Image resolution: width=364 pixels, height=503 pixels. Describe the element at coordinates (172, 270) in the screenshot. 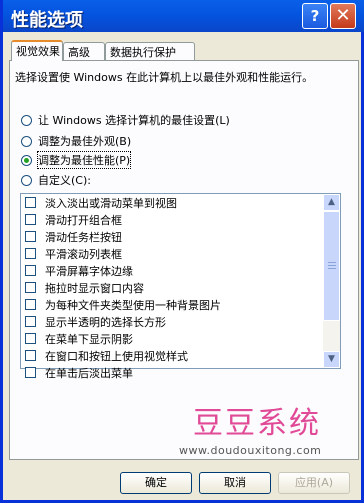

I see `list-item: 平滑屏幕字体边缘` at that location.